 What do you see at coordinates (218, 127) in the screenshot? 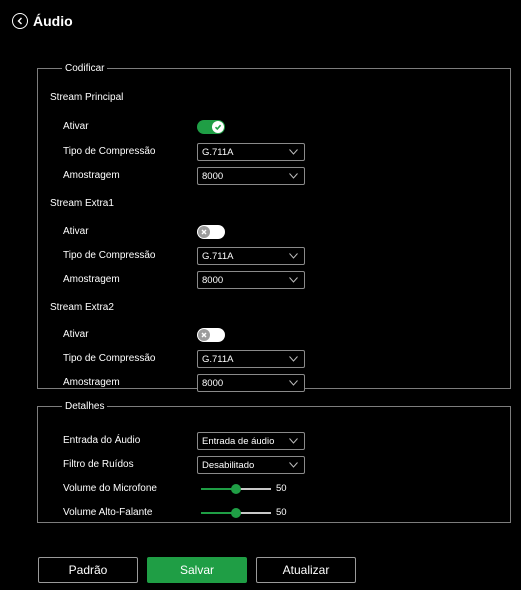
I see `check-icon` at bounding box center [218, 127].